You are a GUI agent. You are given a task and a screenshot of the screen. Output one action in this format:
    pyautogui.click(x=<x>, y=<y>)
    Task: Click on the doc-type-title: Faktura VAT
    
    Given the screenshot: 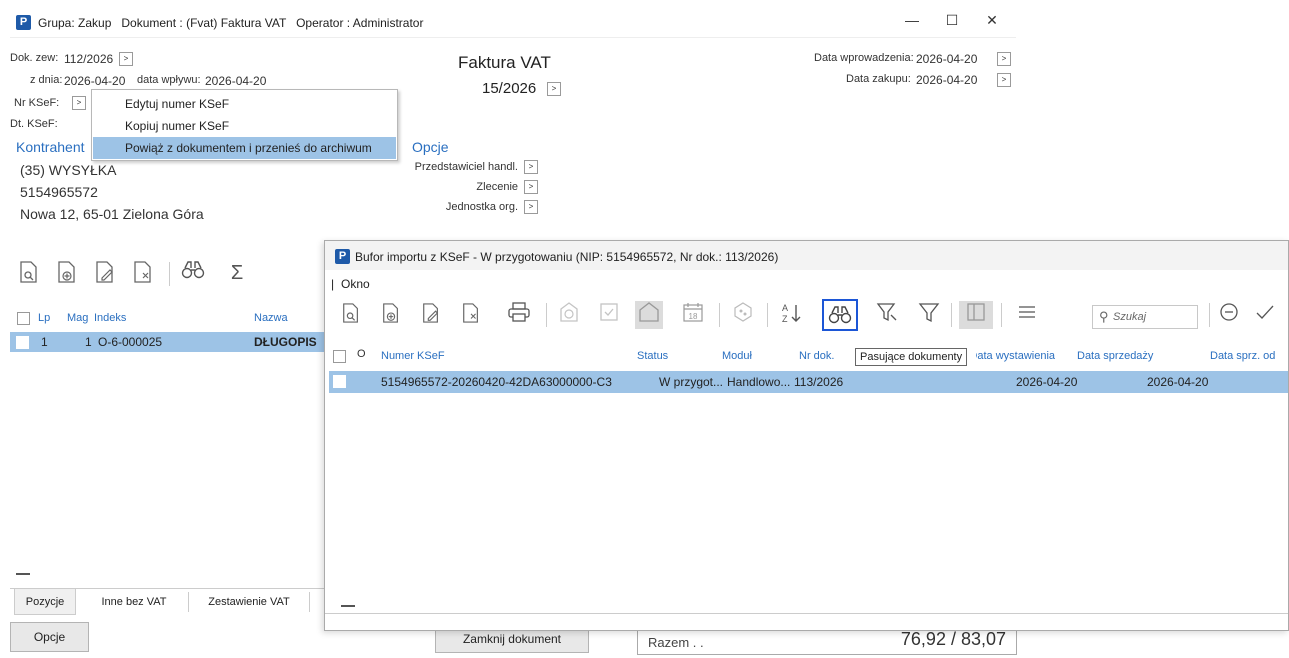 What is the action you would take?
    pyautogui.click(x=504, y=62)
    